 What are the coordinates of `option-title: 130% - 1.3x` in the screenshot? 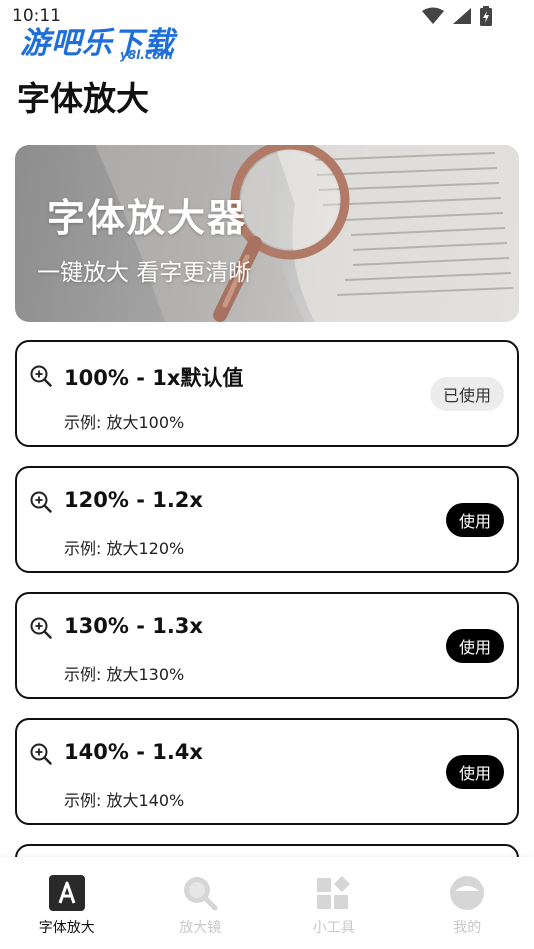 It's located at (133, 626).